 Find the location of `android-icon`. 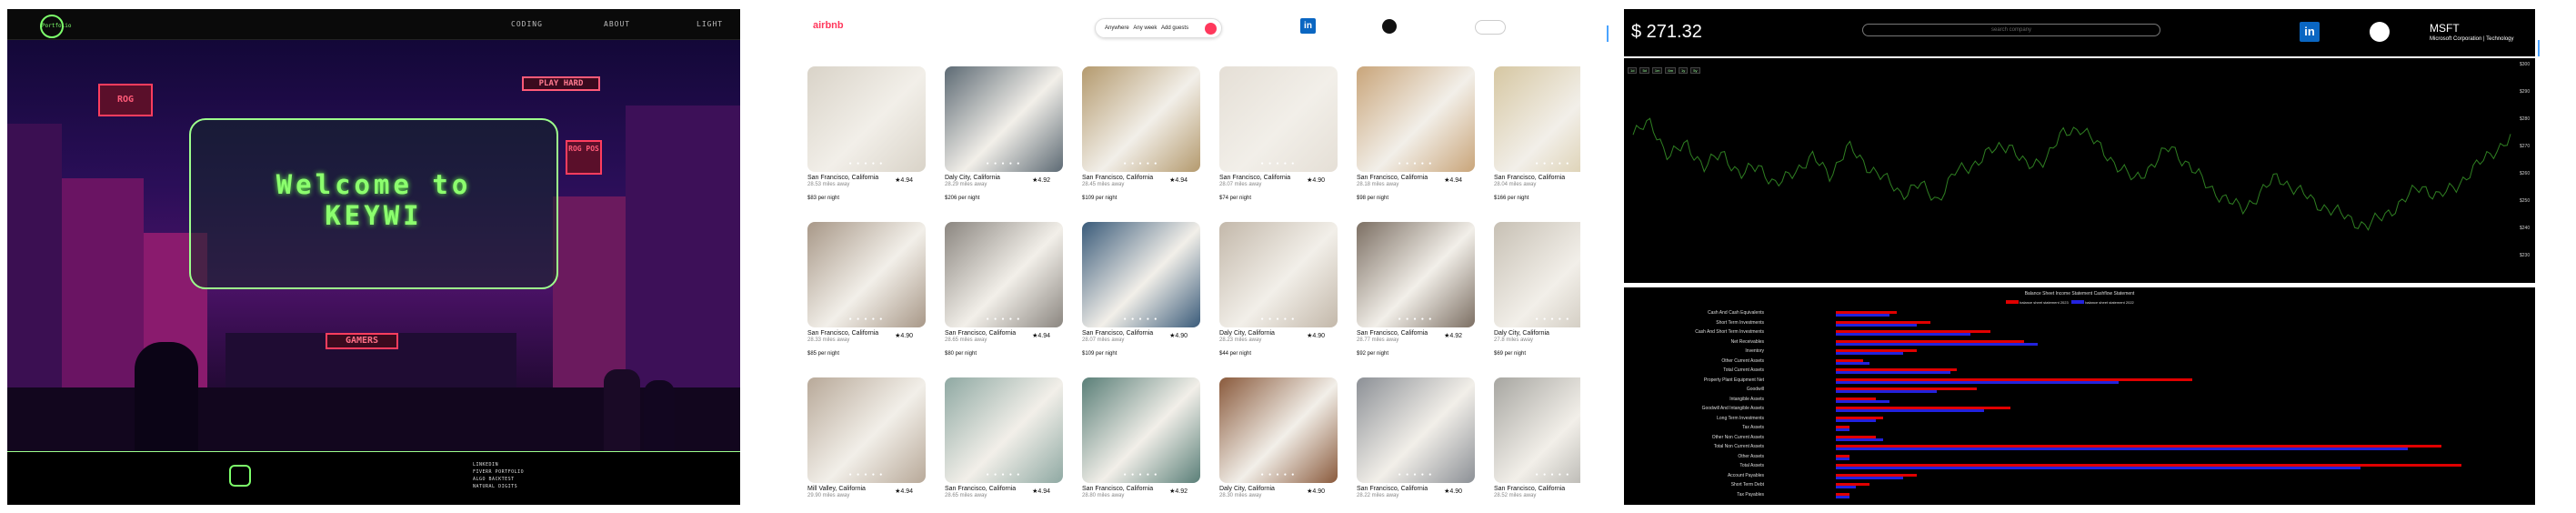

android-icon is located at coordinates (240, 476).